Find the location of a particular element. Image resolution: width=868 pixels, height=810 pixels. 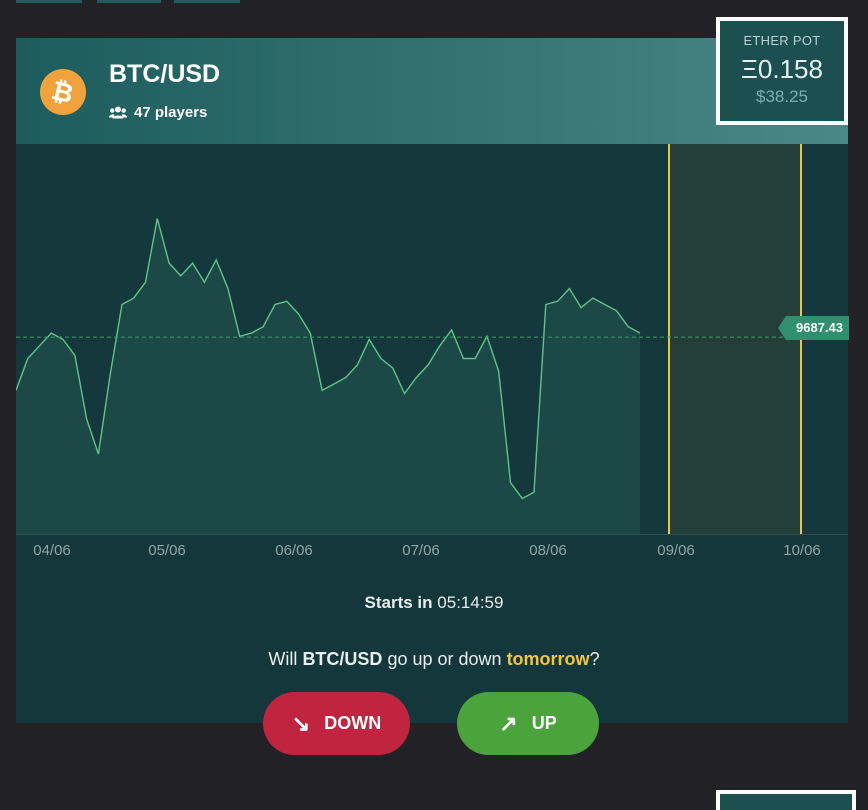

ether-pot: ETHER POT Ξ0.158 $38.25 is located at coordinates (782, 71).